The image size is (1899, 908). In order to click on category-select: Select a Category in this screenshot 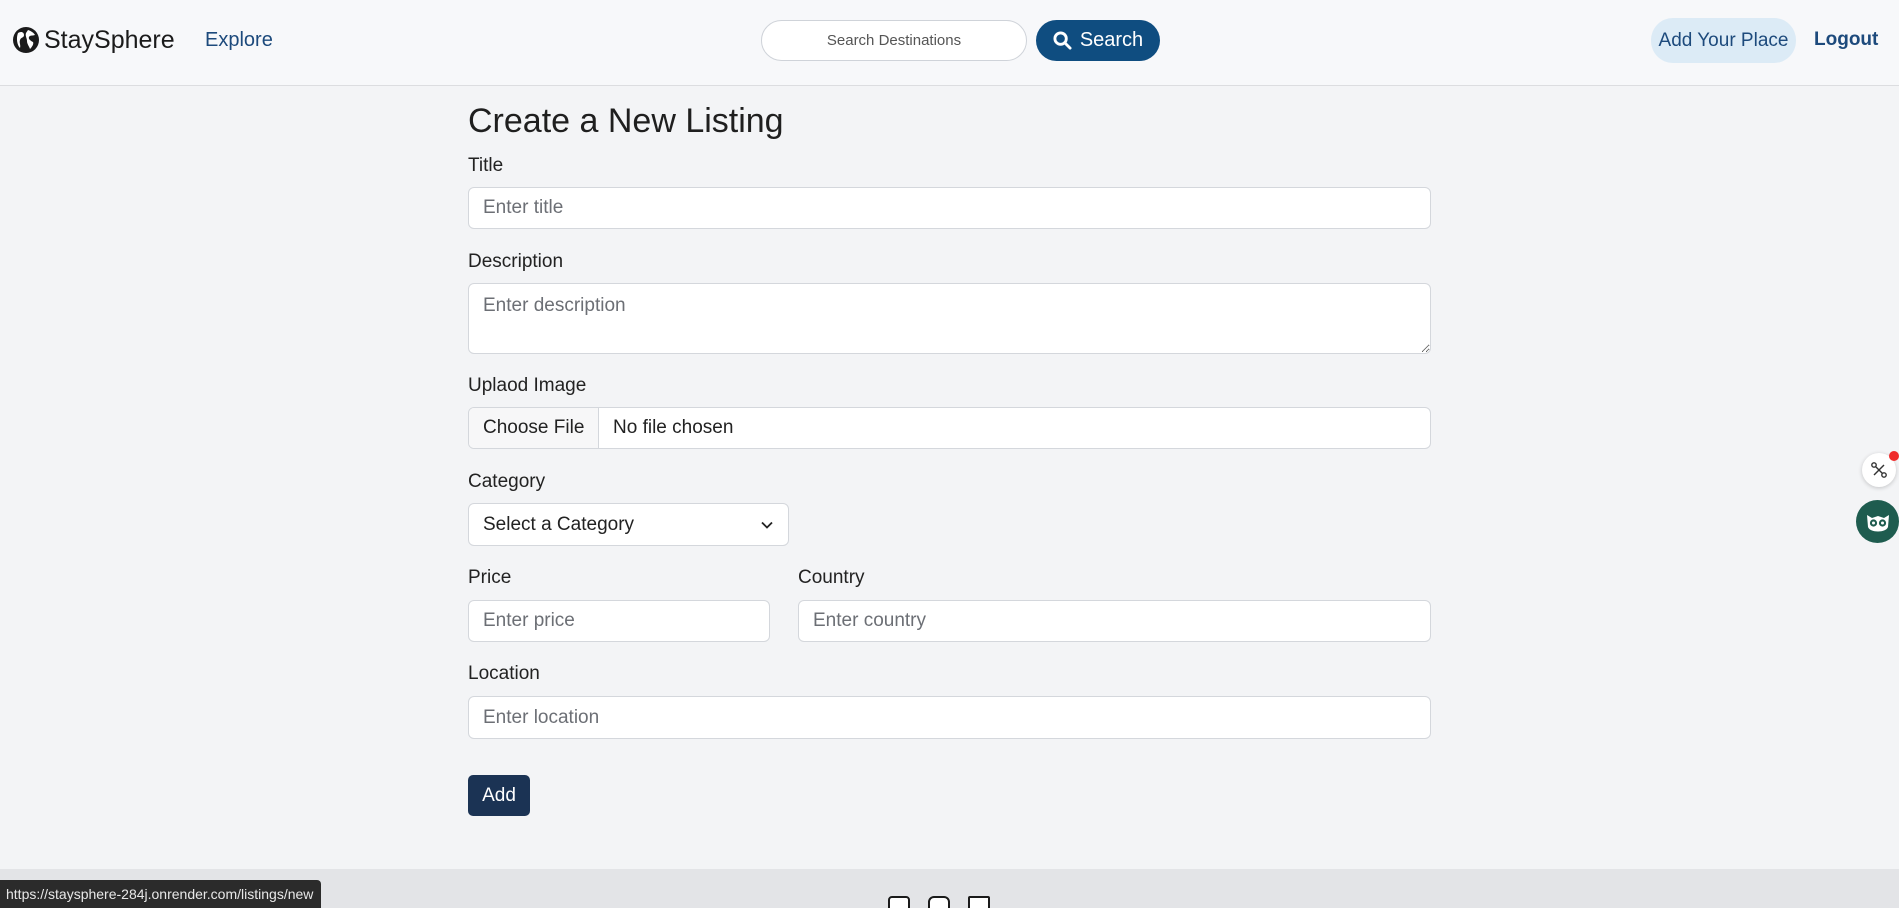, I will do `click(628, 524)`.